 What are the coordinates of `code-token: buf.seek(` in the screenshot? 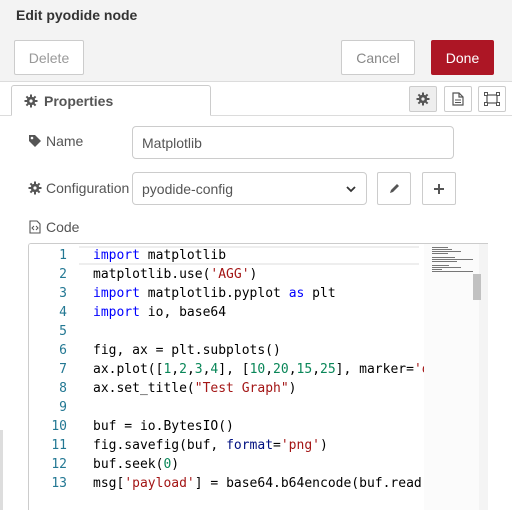 It's located at (128, 464).